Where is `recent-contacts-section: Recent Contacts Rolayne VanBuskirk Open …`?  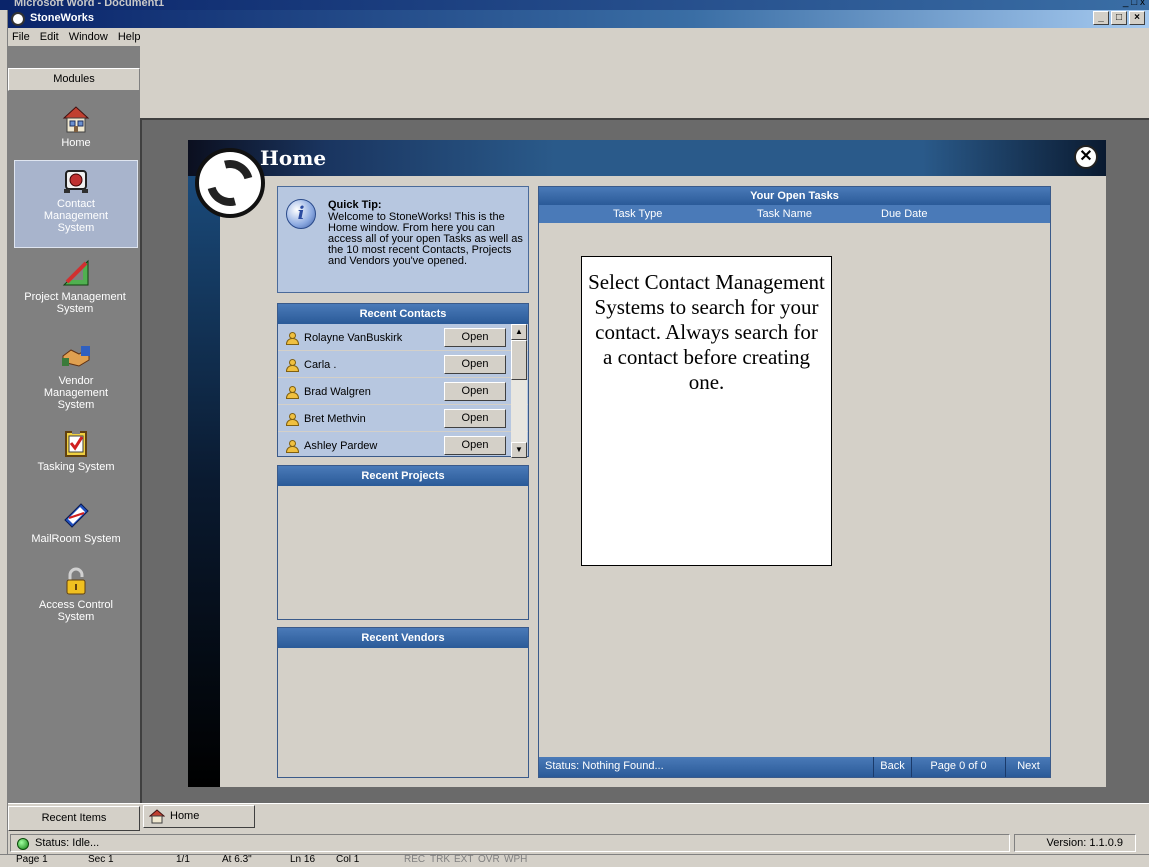 recent-contacts-section: Recent Contacts Rolayne VanBuskirk Open … is located at coordinates (403, 380).